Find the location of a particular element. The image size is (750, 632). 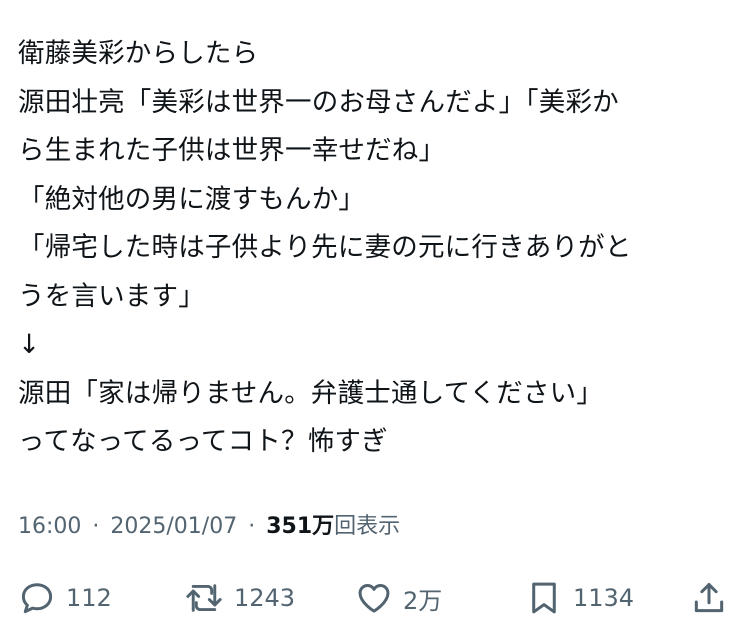

reply-icon is located at coordinates (37, 598).